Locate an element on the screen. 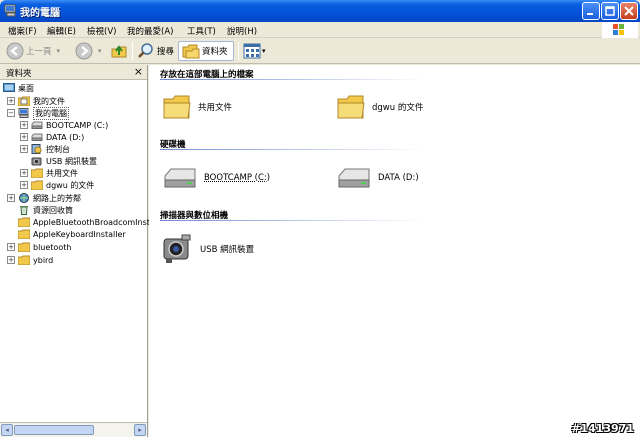  up-folder-icon is located at coordinates (119, 51).